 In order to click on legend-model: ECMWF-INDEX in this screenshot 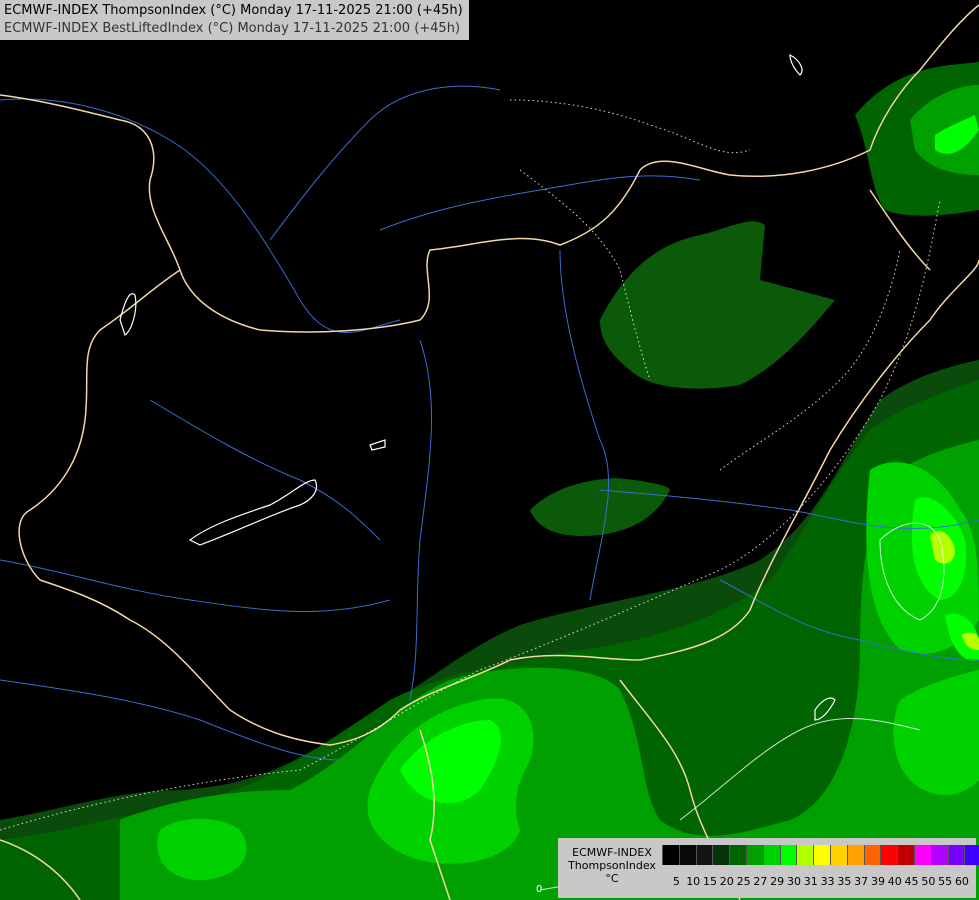, I will do `click(612, 852)`.